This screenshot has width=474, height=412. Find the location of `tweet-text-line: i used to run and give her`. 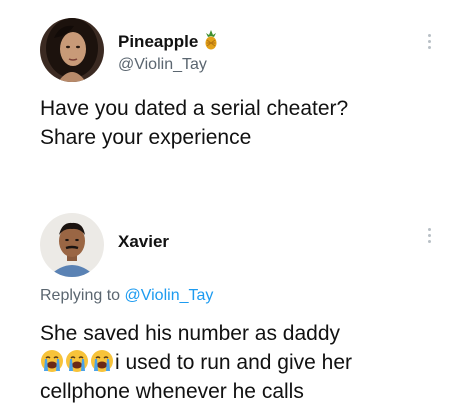

tweet-text-line: i used to run and give her is located at coordinates (255, 362).